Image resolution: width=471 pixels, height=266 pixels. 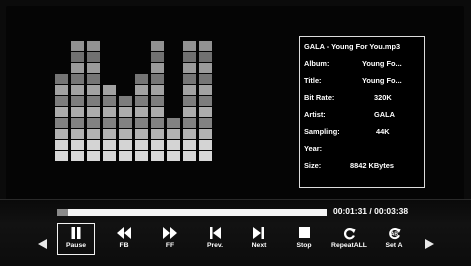 I want to click on info-label: Sampling:, so click(x=322, y=131).